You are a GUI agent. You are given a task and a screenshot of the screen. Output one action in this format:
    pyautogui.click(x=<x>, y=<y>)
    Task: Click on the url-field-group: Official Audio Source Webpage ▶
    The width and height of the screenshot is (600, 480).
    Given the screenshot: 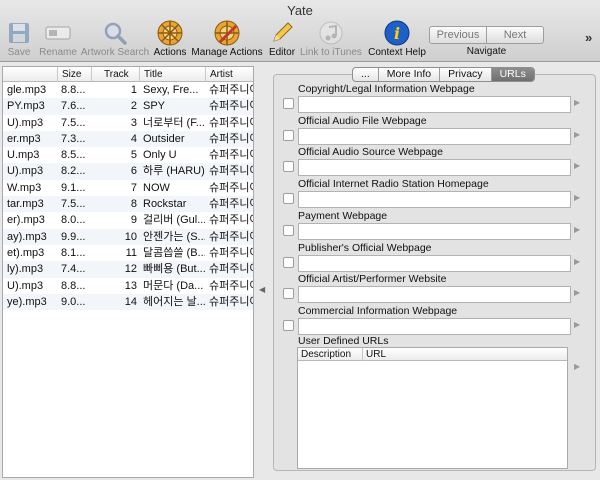 What is the action you would take?
    pyautogui.click(x=433, y=161)
    